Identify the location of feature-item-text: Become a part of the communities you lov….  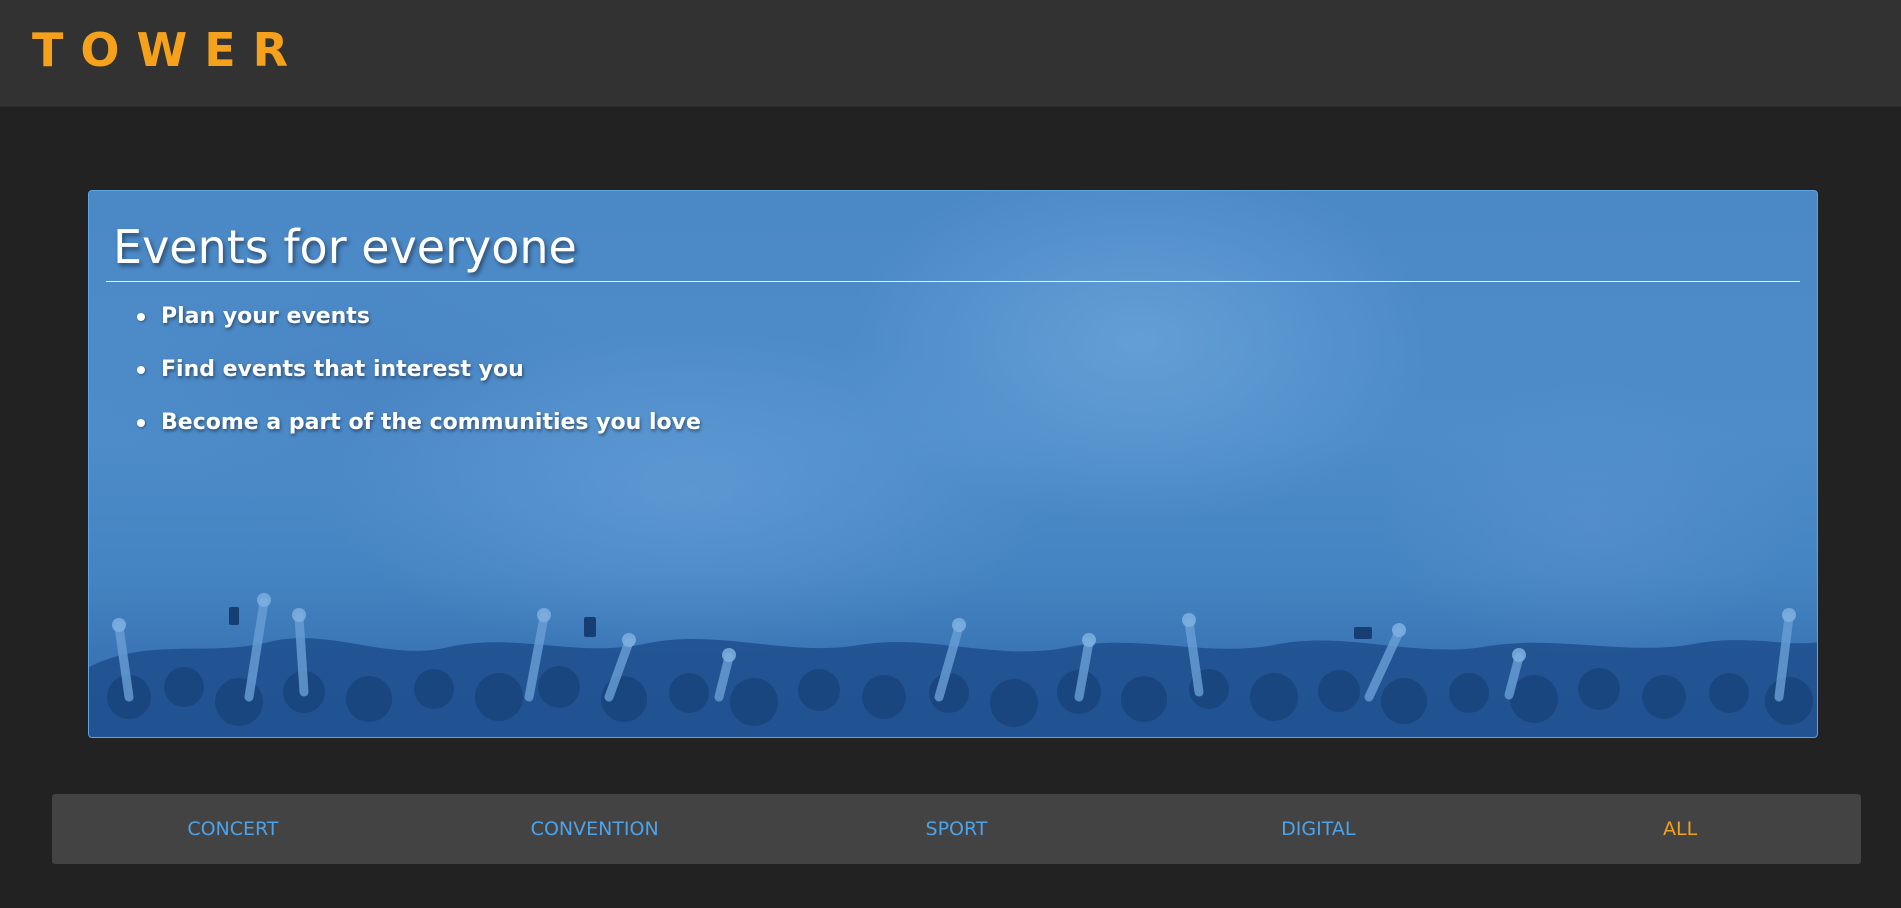
(431, 422).